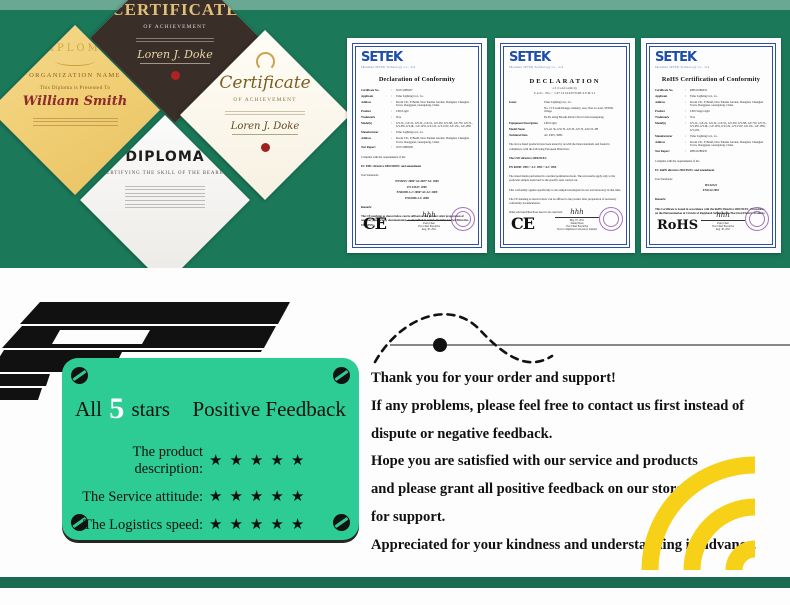  What do you see at coordinates (117, 408) in the screenshot?
I see `heading-star-count: 5` at bounding box center [117, 408].